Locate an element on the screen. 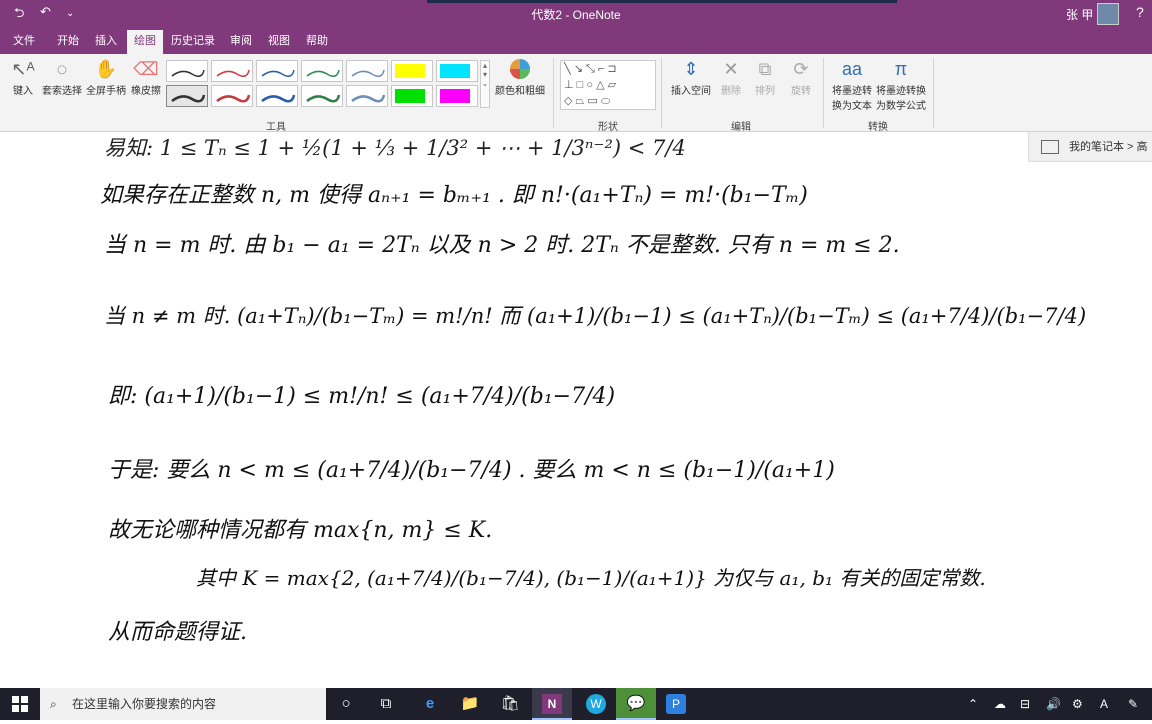 The image size is (1152, 724). notebook-icon is located at coordinates (1050, 147).